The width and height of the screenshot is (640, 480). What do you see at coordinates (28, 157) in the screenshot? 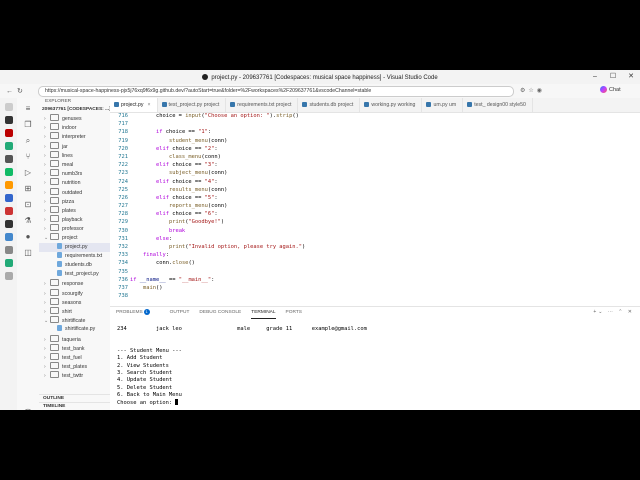
I see `source-control-icon: ⑂` at bounding box center [28, 157].